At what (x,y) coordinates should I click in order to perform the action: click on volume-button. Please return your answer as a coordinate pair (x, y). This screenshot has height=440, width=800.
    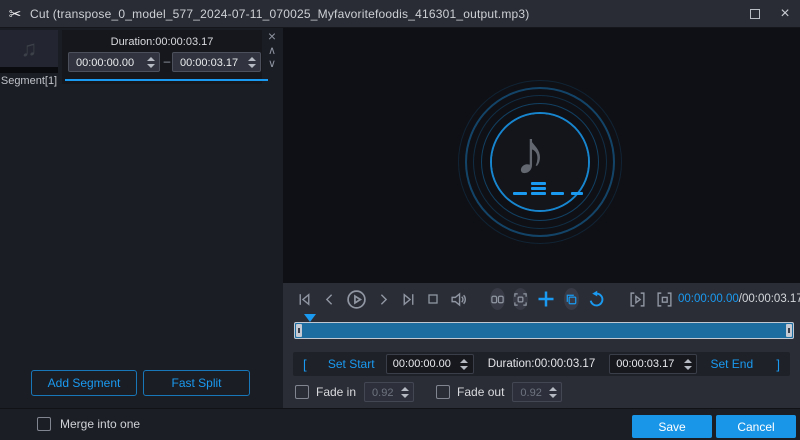
    Looking at the image, I should click on (458, 299).